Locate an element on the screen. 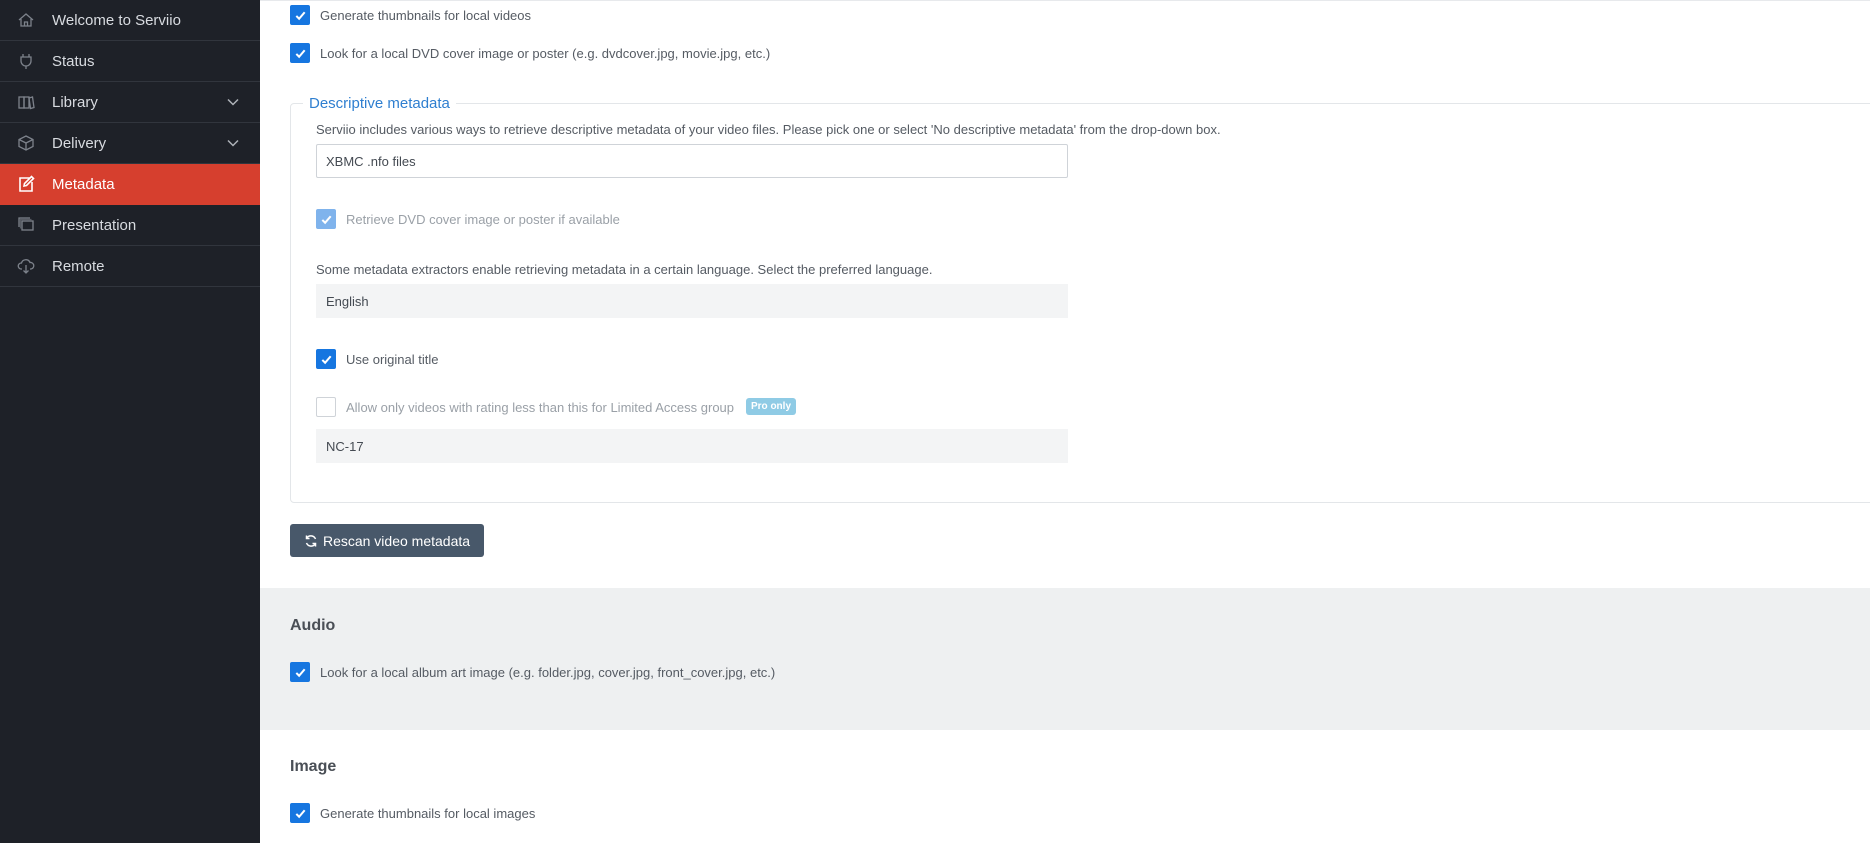  sidebar-item-status: Status is located at coordinates (130, 61).